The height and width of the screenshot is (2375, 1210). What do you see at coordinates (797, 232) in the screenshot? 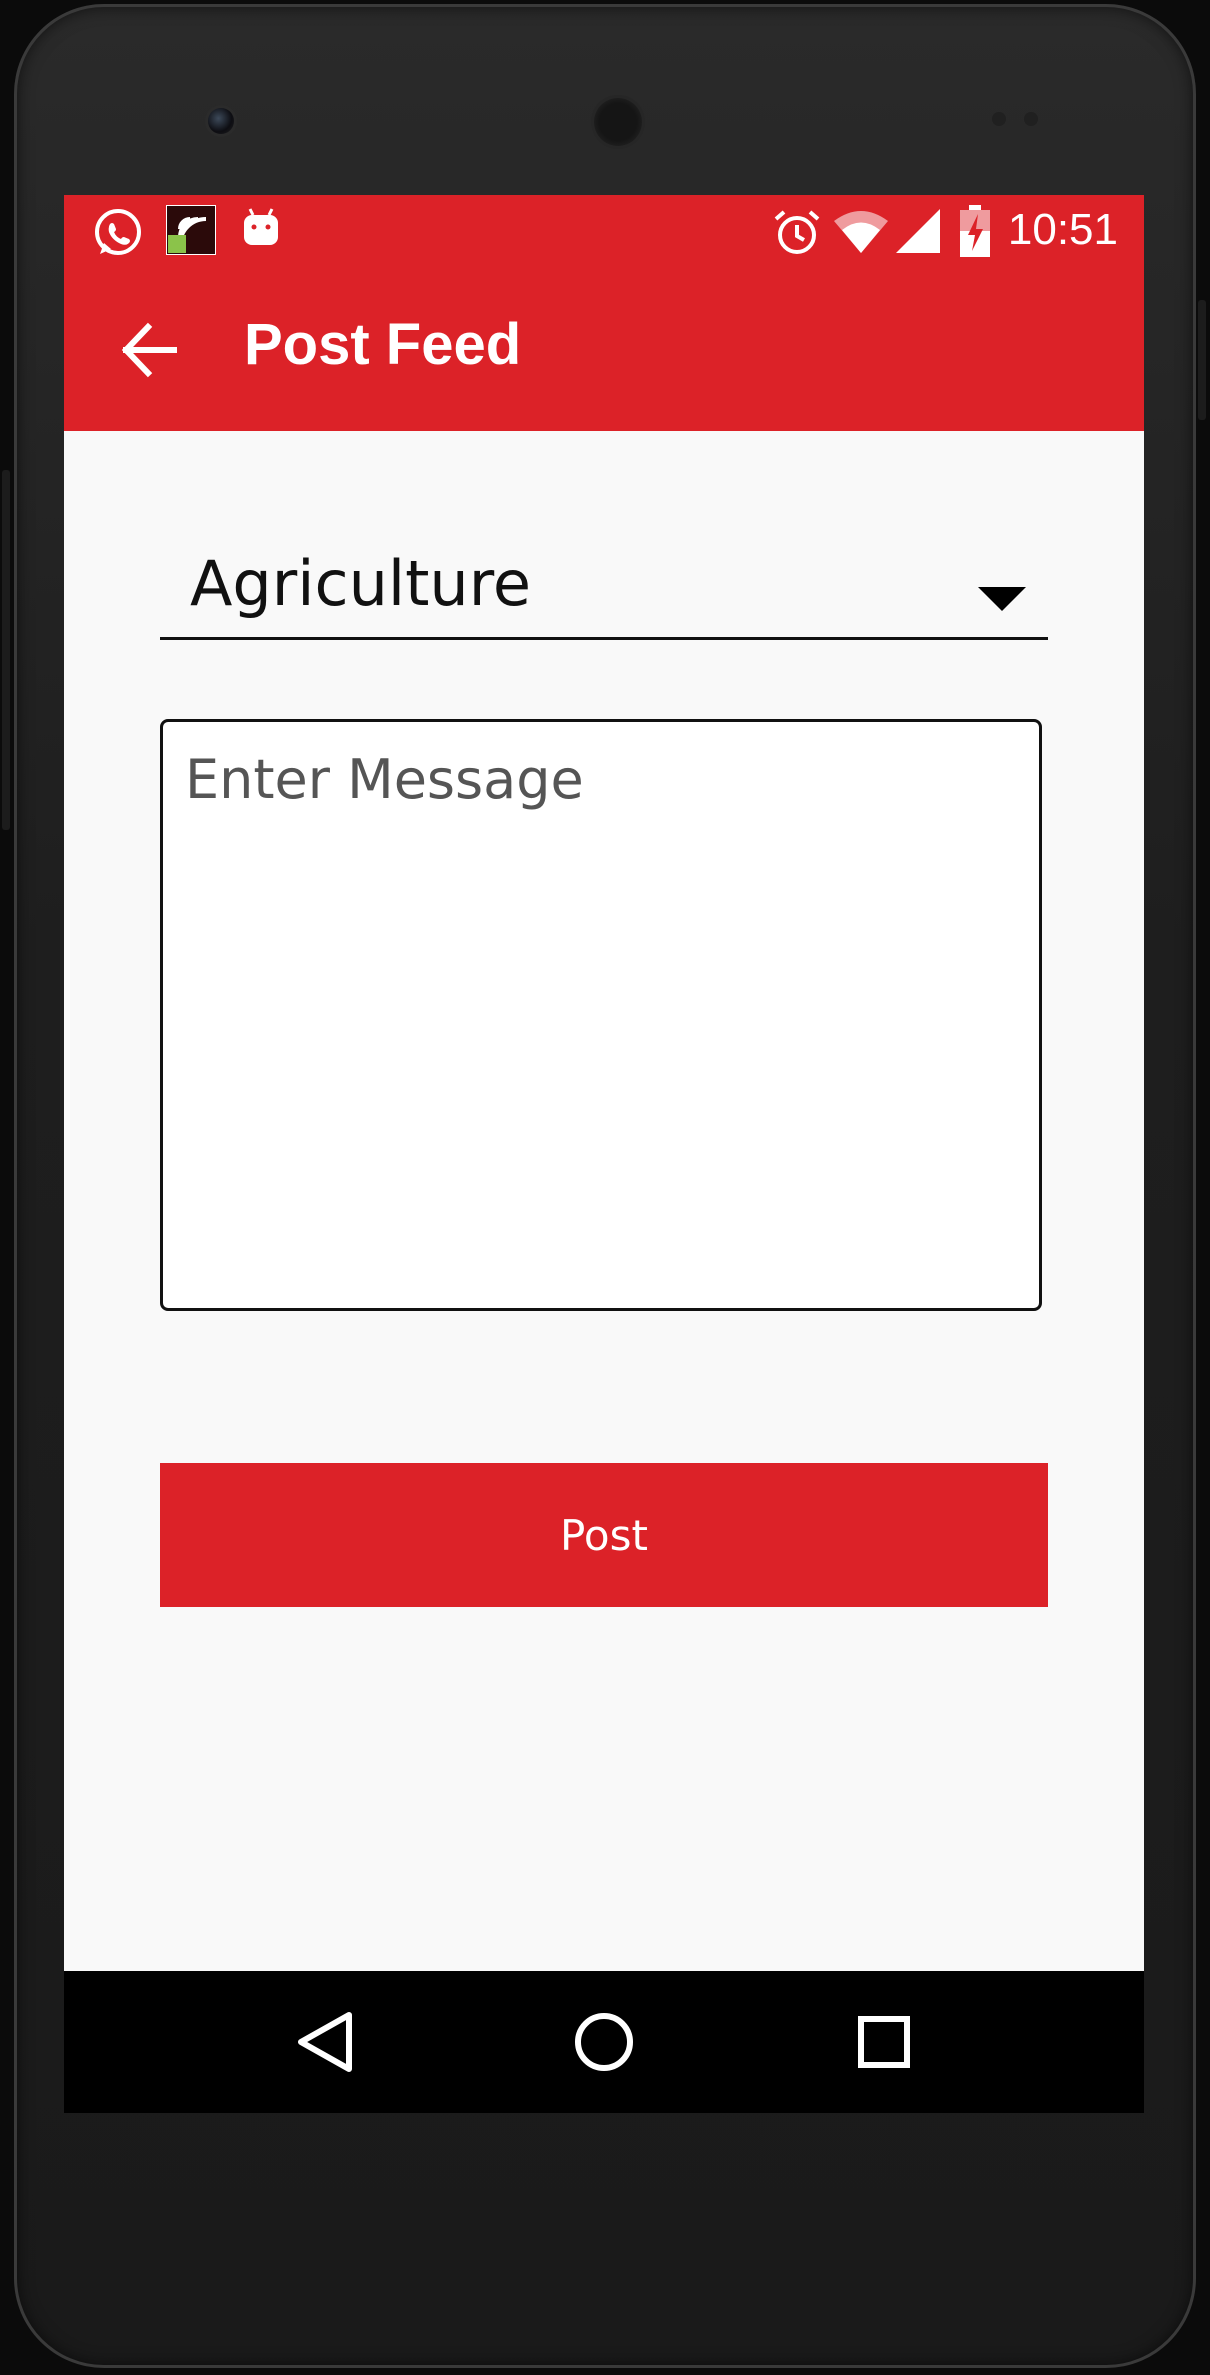
I see `alarm-icon` at bounding box center [797, 232].